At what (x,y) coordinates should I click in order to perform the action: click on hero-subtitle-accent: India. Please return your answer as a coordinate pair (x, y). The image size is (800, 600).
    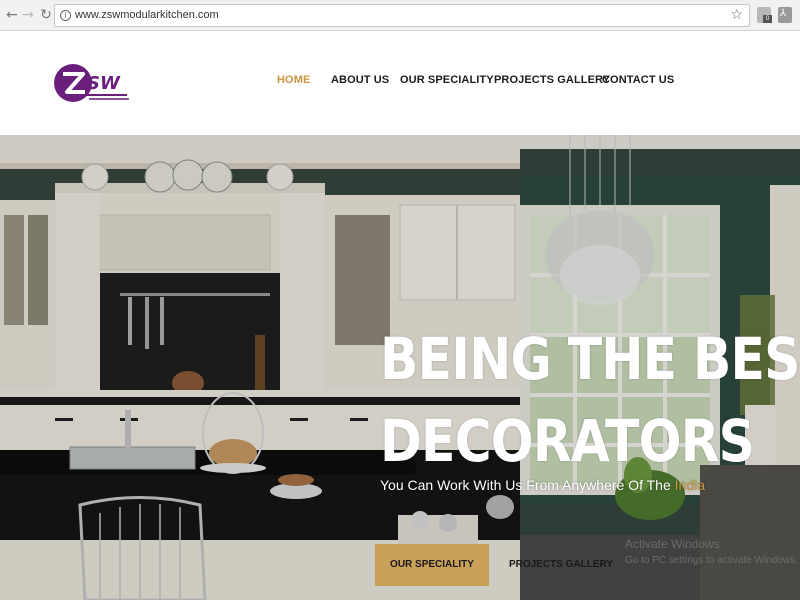
    Looking at the image, I should click on (689, 485).